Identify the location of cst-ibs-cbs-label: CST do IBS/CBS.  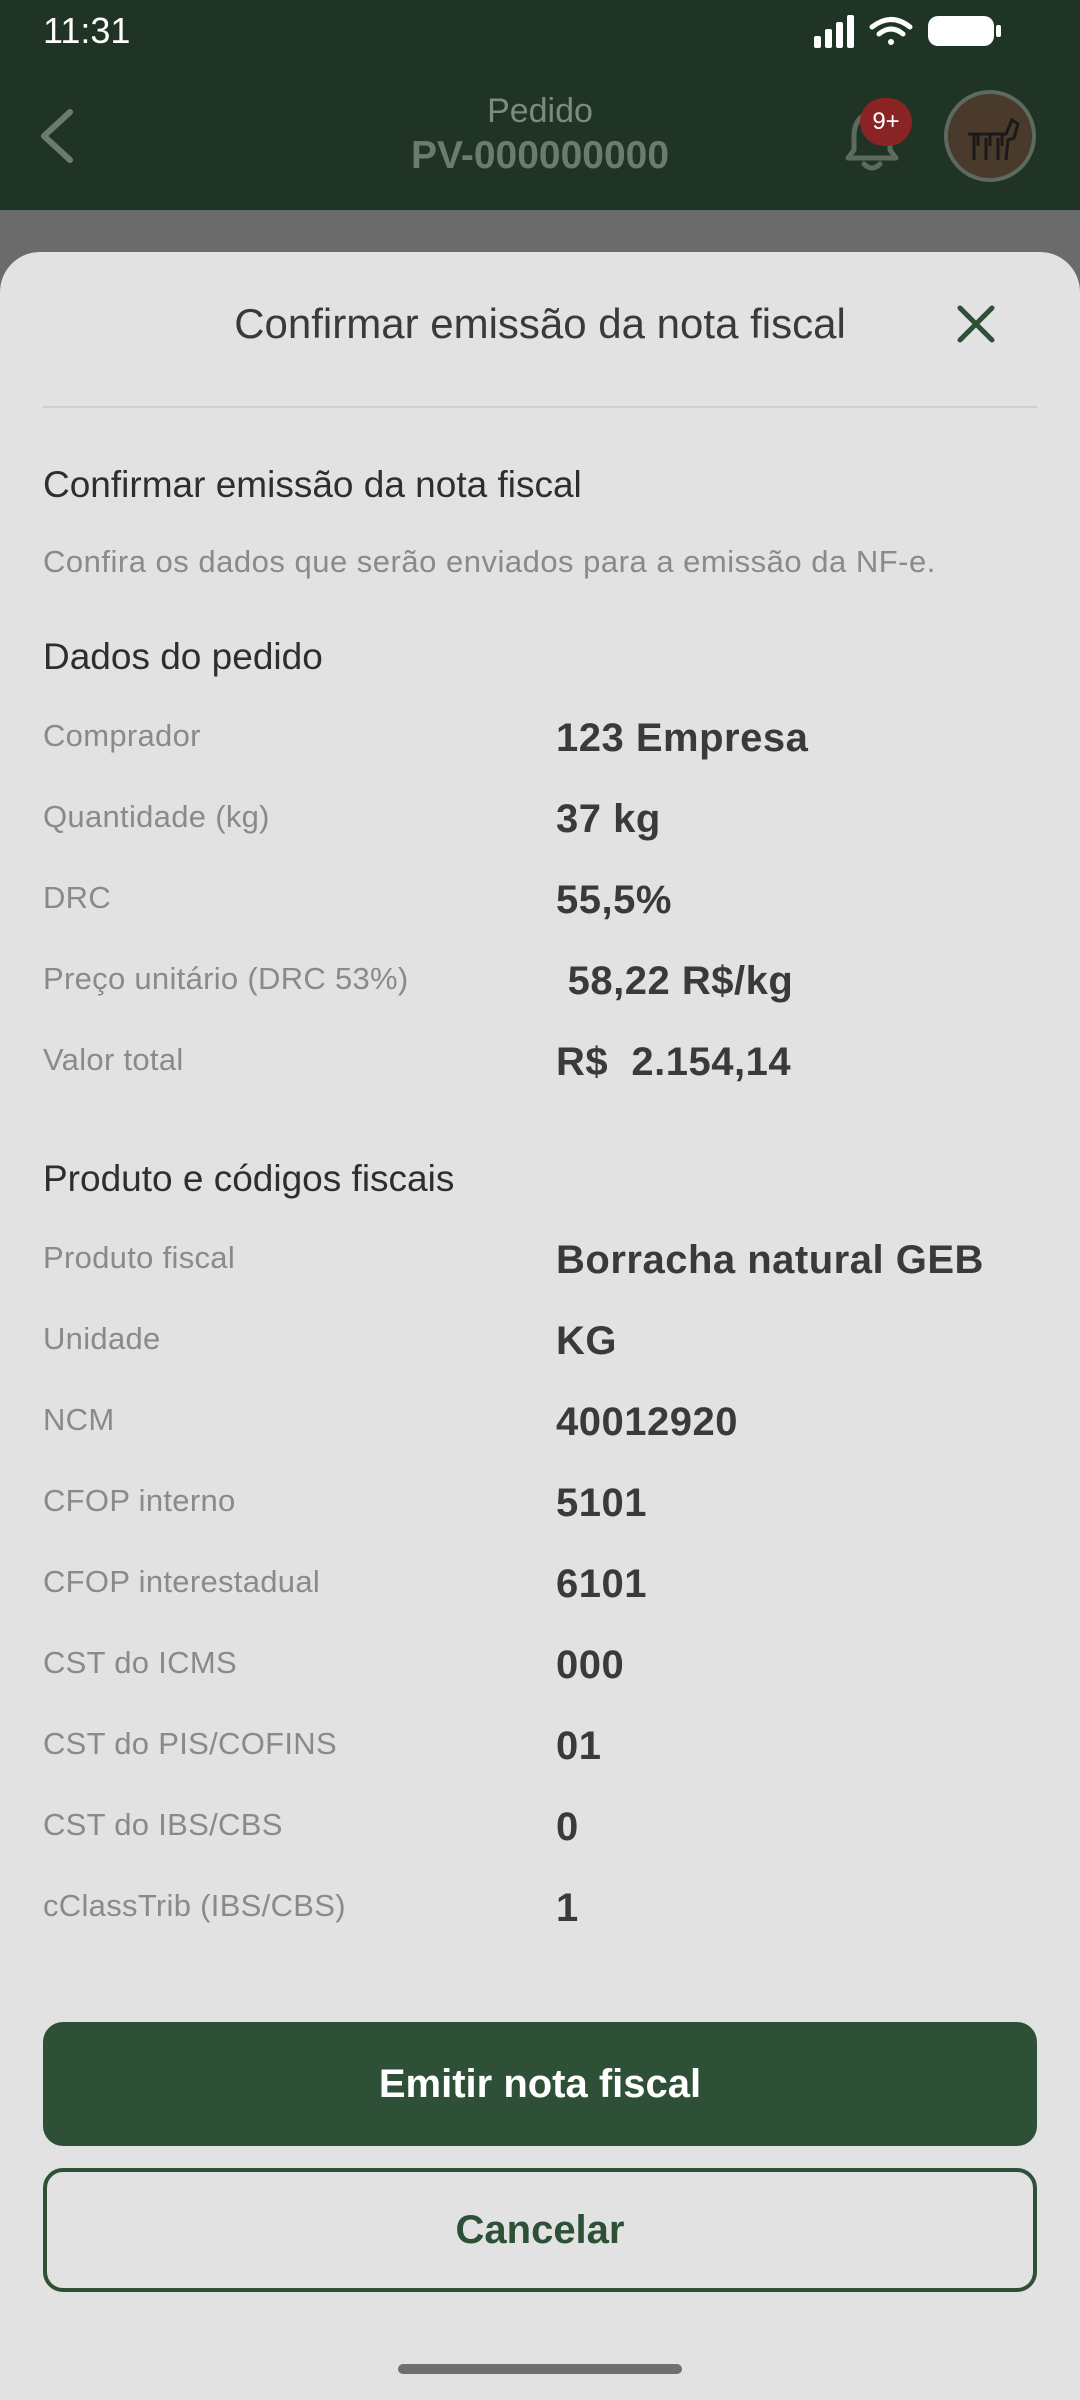
(163, 1824).